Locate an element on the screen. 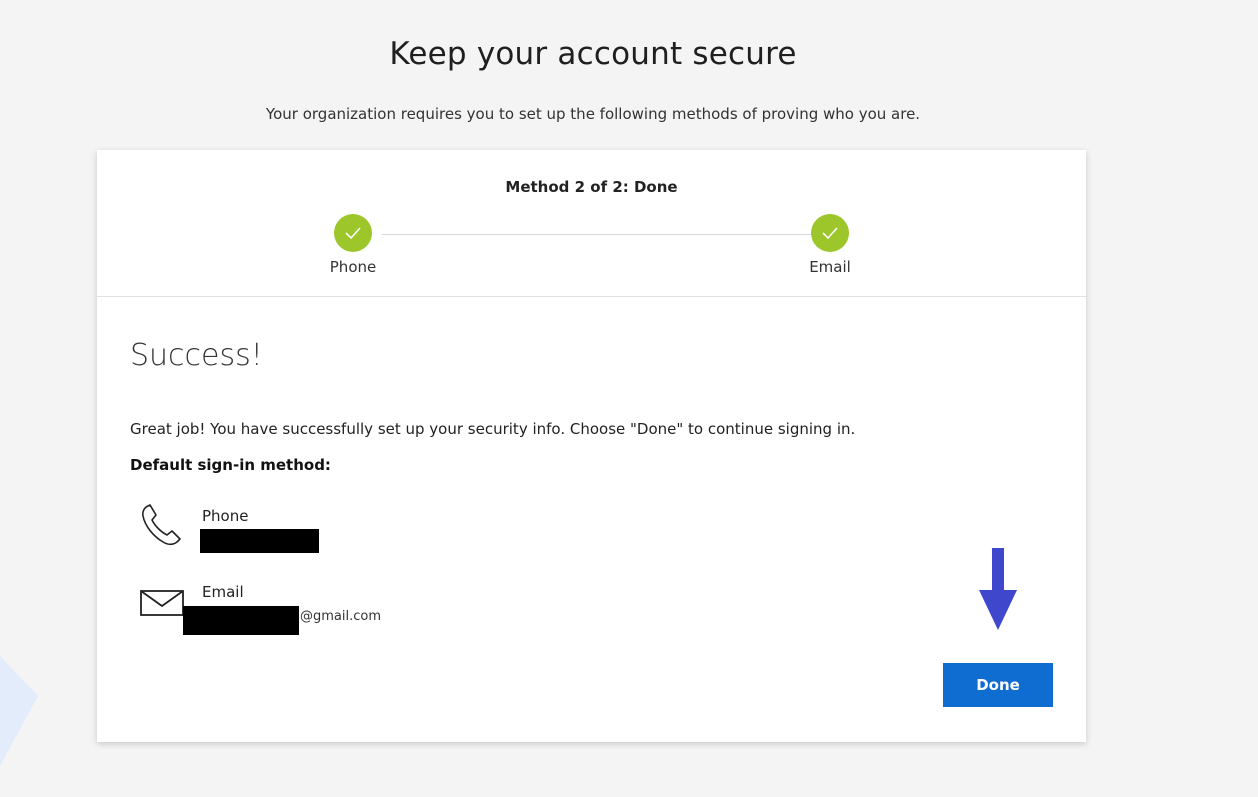  progress-title: Method 2 of 2: Done is located at coordinates (591, 187).